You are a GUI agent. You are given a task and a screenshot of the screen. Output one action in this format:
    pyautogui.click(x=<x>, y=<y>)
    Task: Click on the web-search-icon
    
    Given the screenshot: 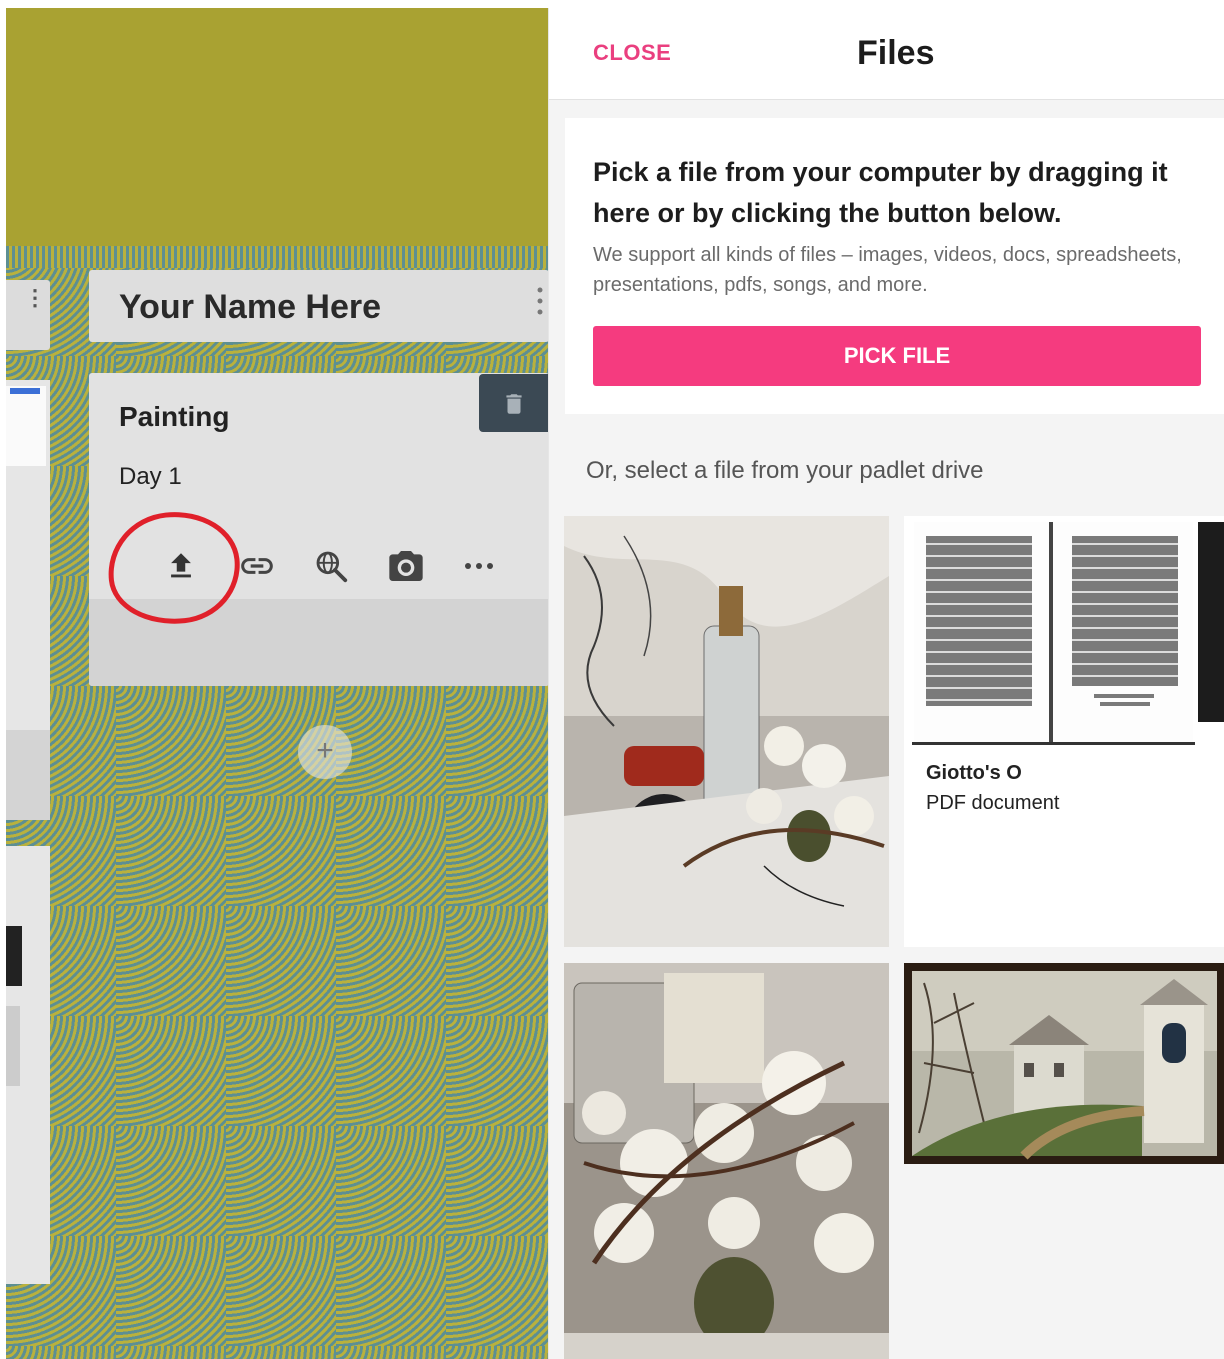 What is the action you would take?
    pyautogui.click(x=332, y=567)
    